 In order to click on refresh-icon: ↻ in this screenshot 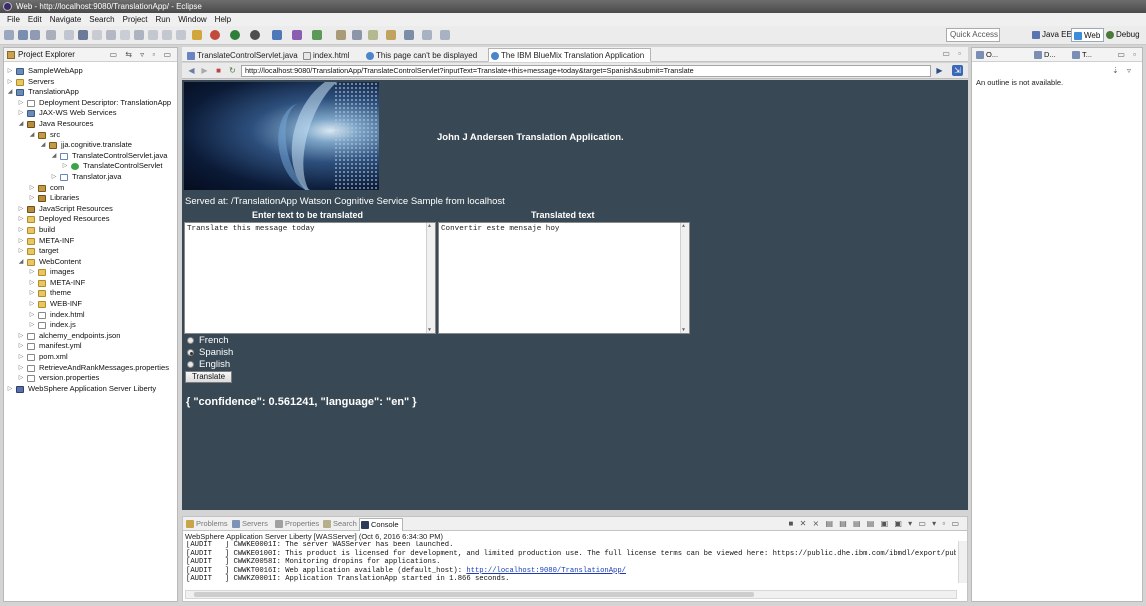, I will do `click(232, 70)`.